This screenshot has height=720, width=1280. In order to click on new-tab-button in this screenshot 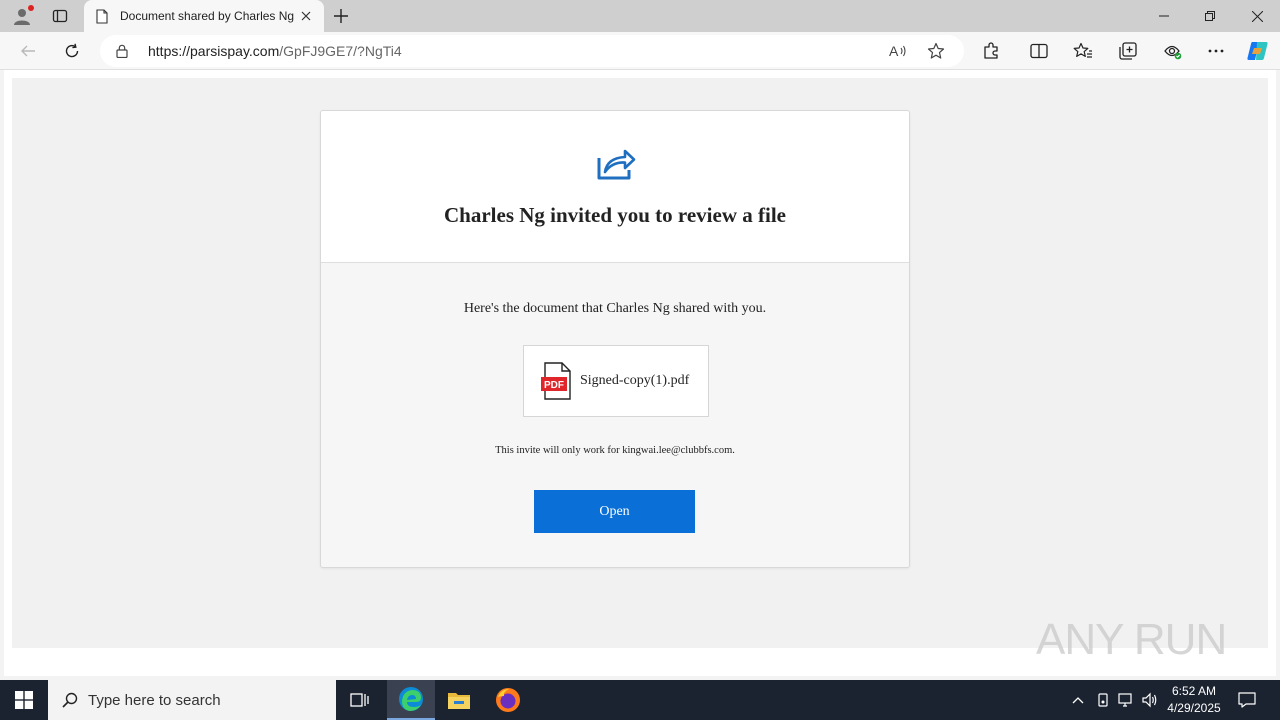, I will do `click(341, 16)`.